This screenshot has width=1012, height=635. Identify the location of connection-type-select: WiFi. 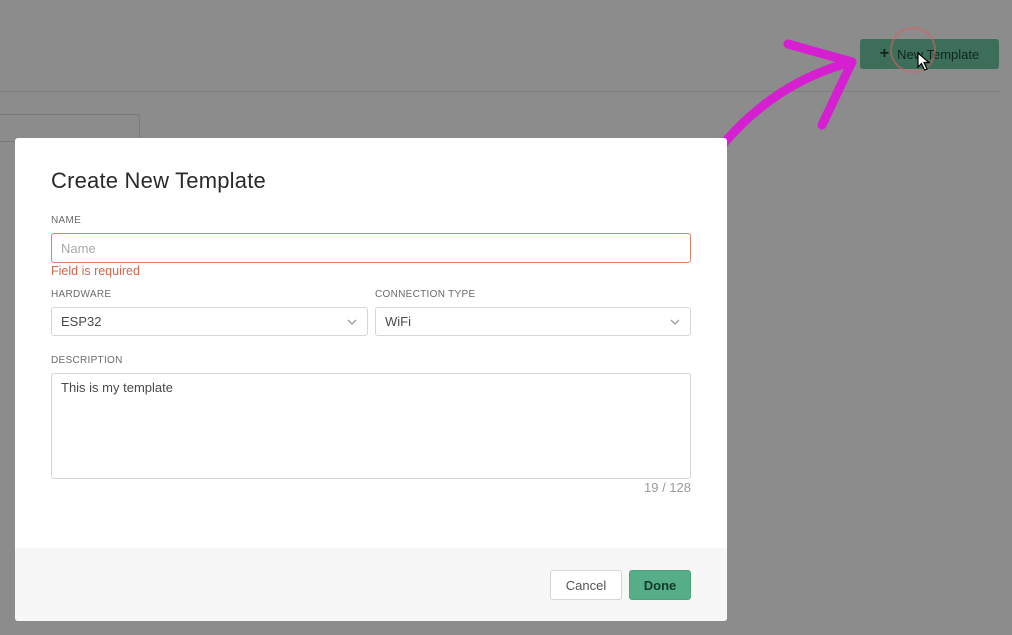
(533, 321).